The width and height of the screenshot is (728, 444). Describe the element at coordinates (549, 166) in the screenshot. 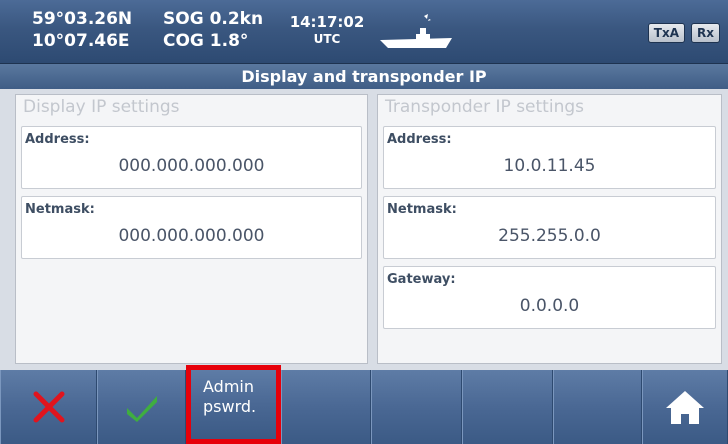

I see `address-value: 10.0.11.45` at that location.